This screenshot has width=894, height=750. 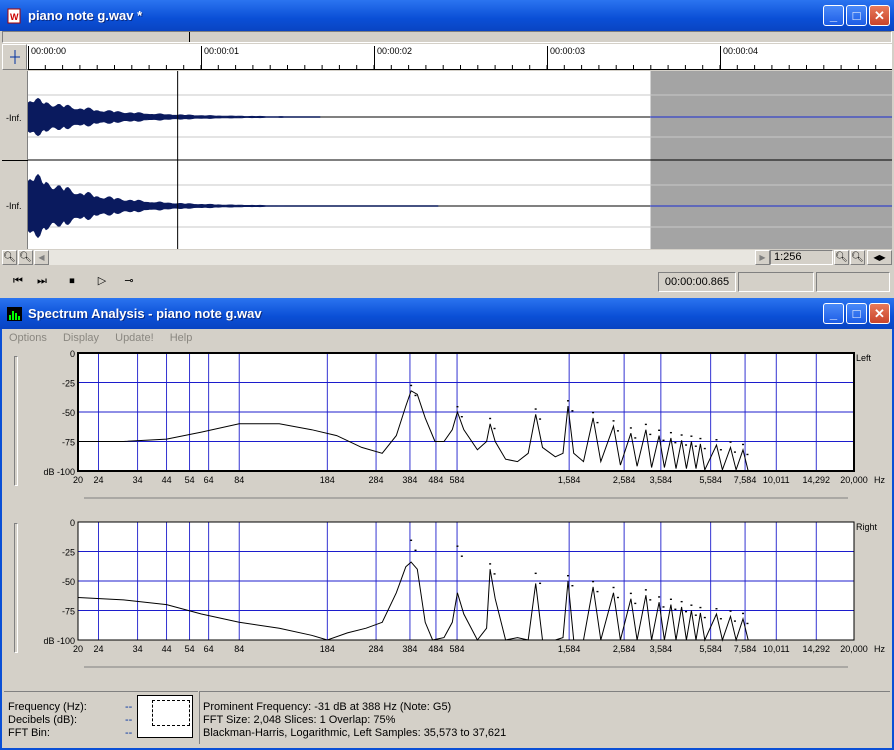 What do you see at coordinates (28, 338) in the screenshot?
I see `menu-options: Options` at bounding box center [28, 338].